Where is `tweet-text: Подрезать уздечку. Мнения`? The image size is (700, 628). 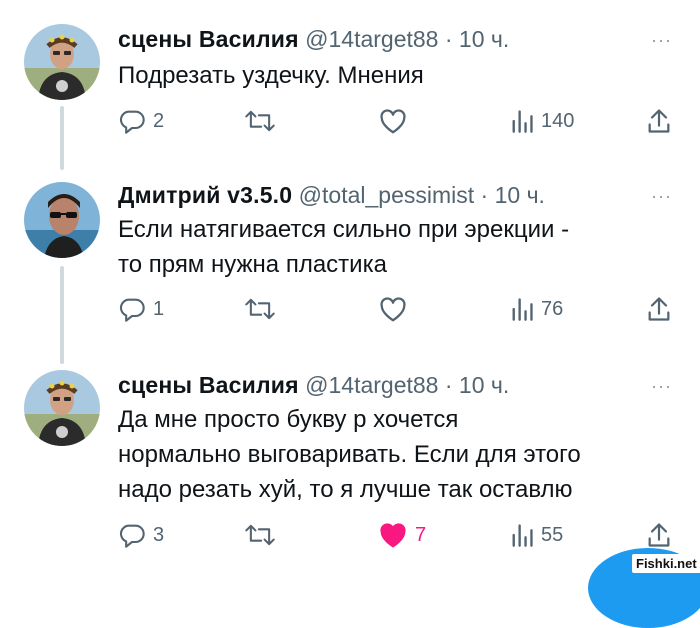 tweet-text: Подрезать уздечку. Мнения is located at coordinates (271, 75).